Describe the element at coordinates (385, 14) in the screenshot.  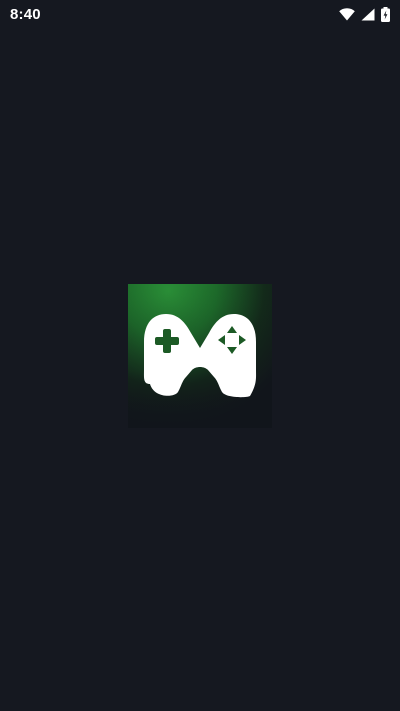
I see `battery-charging-icon` at that location.